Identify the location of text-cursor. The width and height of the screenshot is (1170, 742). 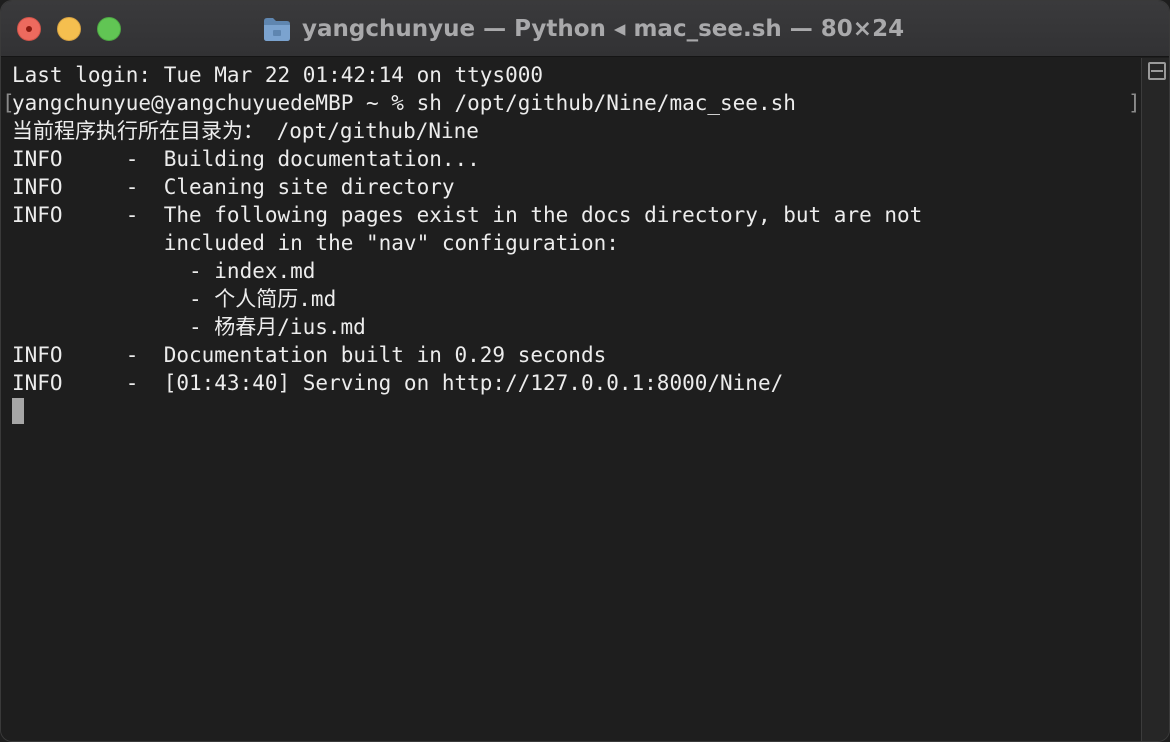
(18, 411).